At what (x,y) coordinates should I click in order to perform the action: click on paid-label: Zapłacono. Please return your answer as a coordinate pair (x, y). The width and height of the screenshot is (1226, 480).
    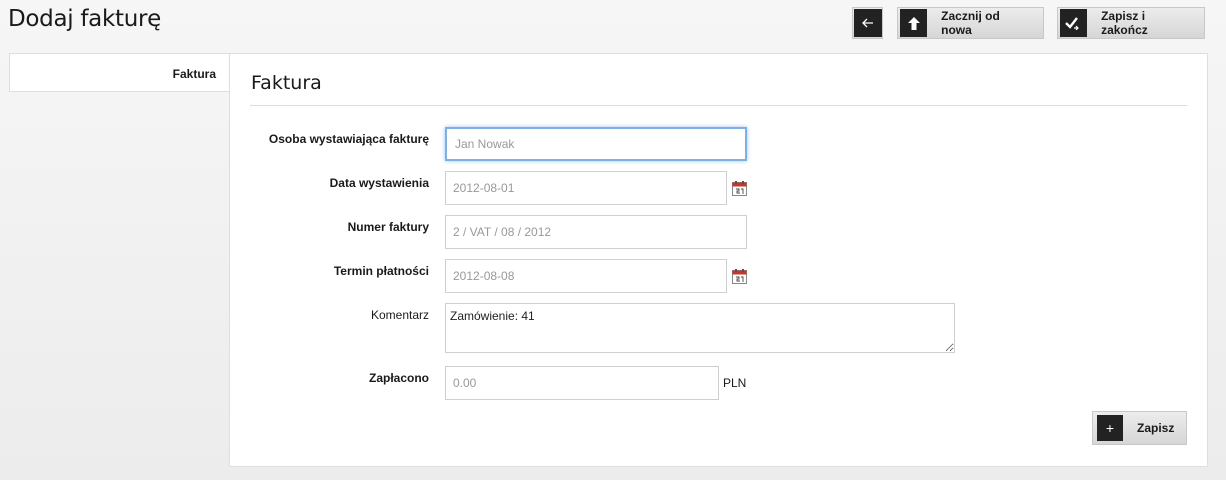
    Looking at the image, I should click on (398, 378).